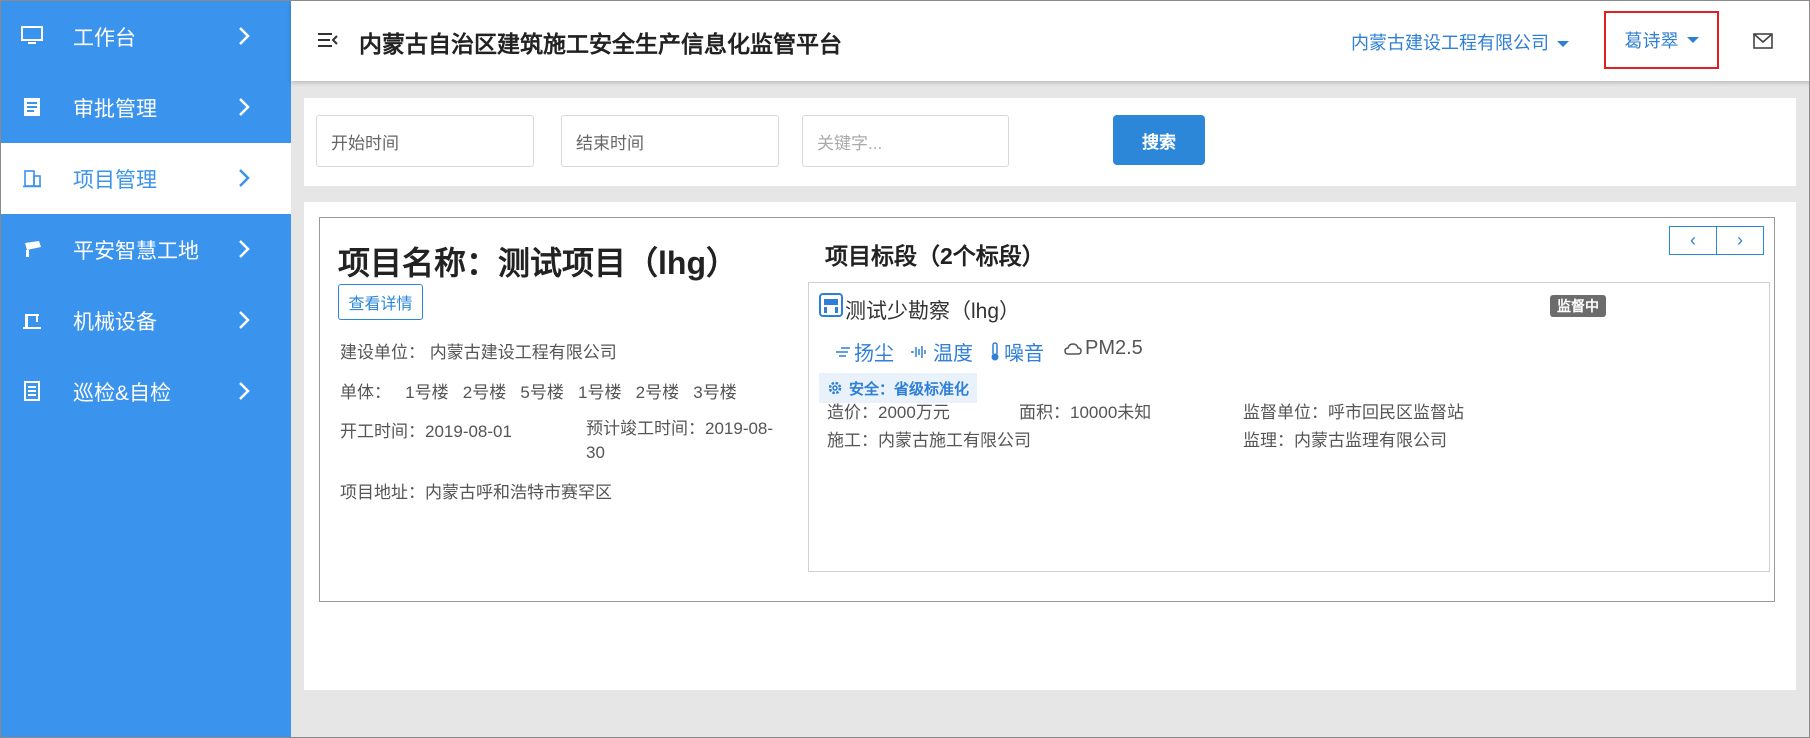 The height and width of the screenshot is (738, 1810). What do you see at coordinates (835, 388) in the screenshot?
I see `gear-icon` at bounding box center [835, 388].